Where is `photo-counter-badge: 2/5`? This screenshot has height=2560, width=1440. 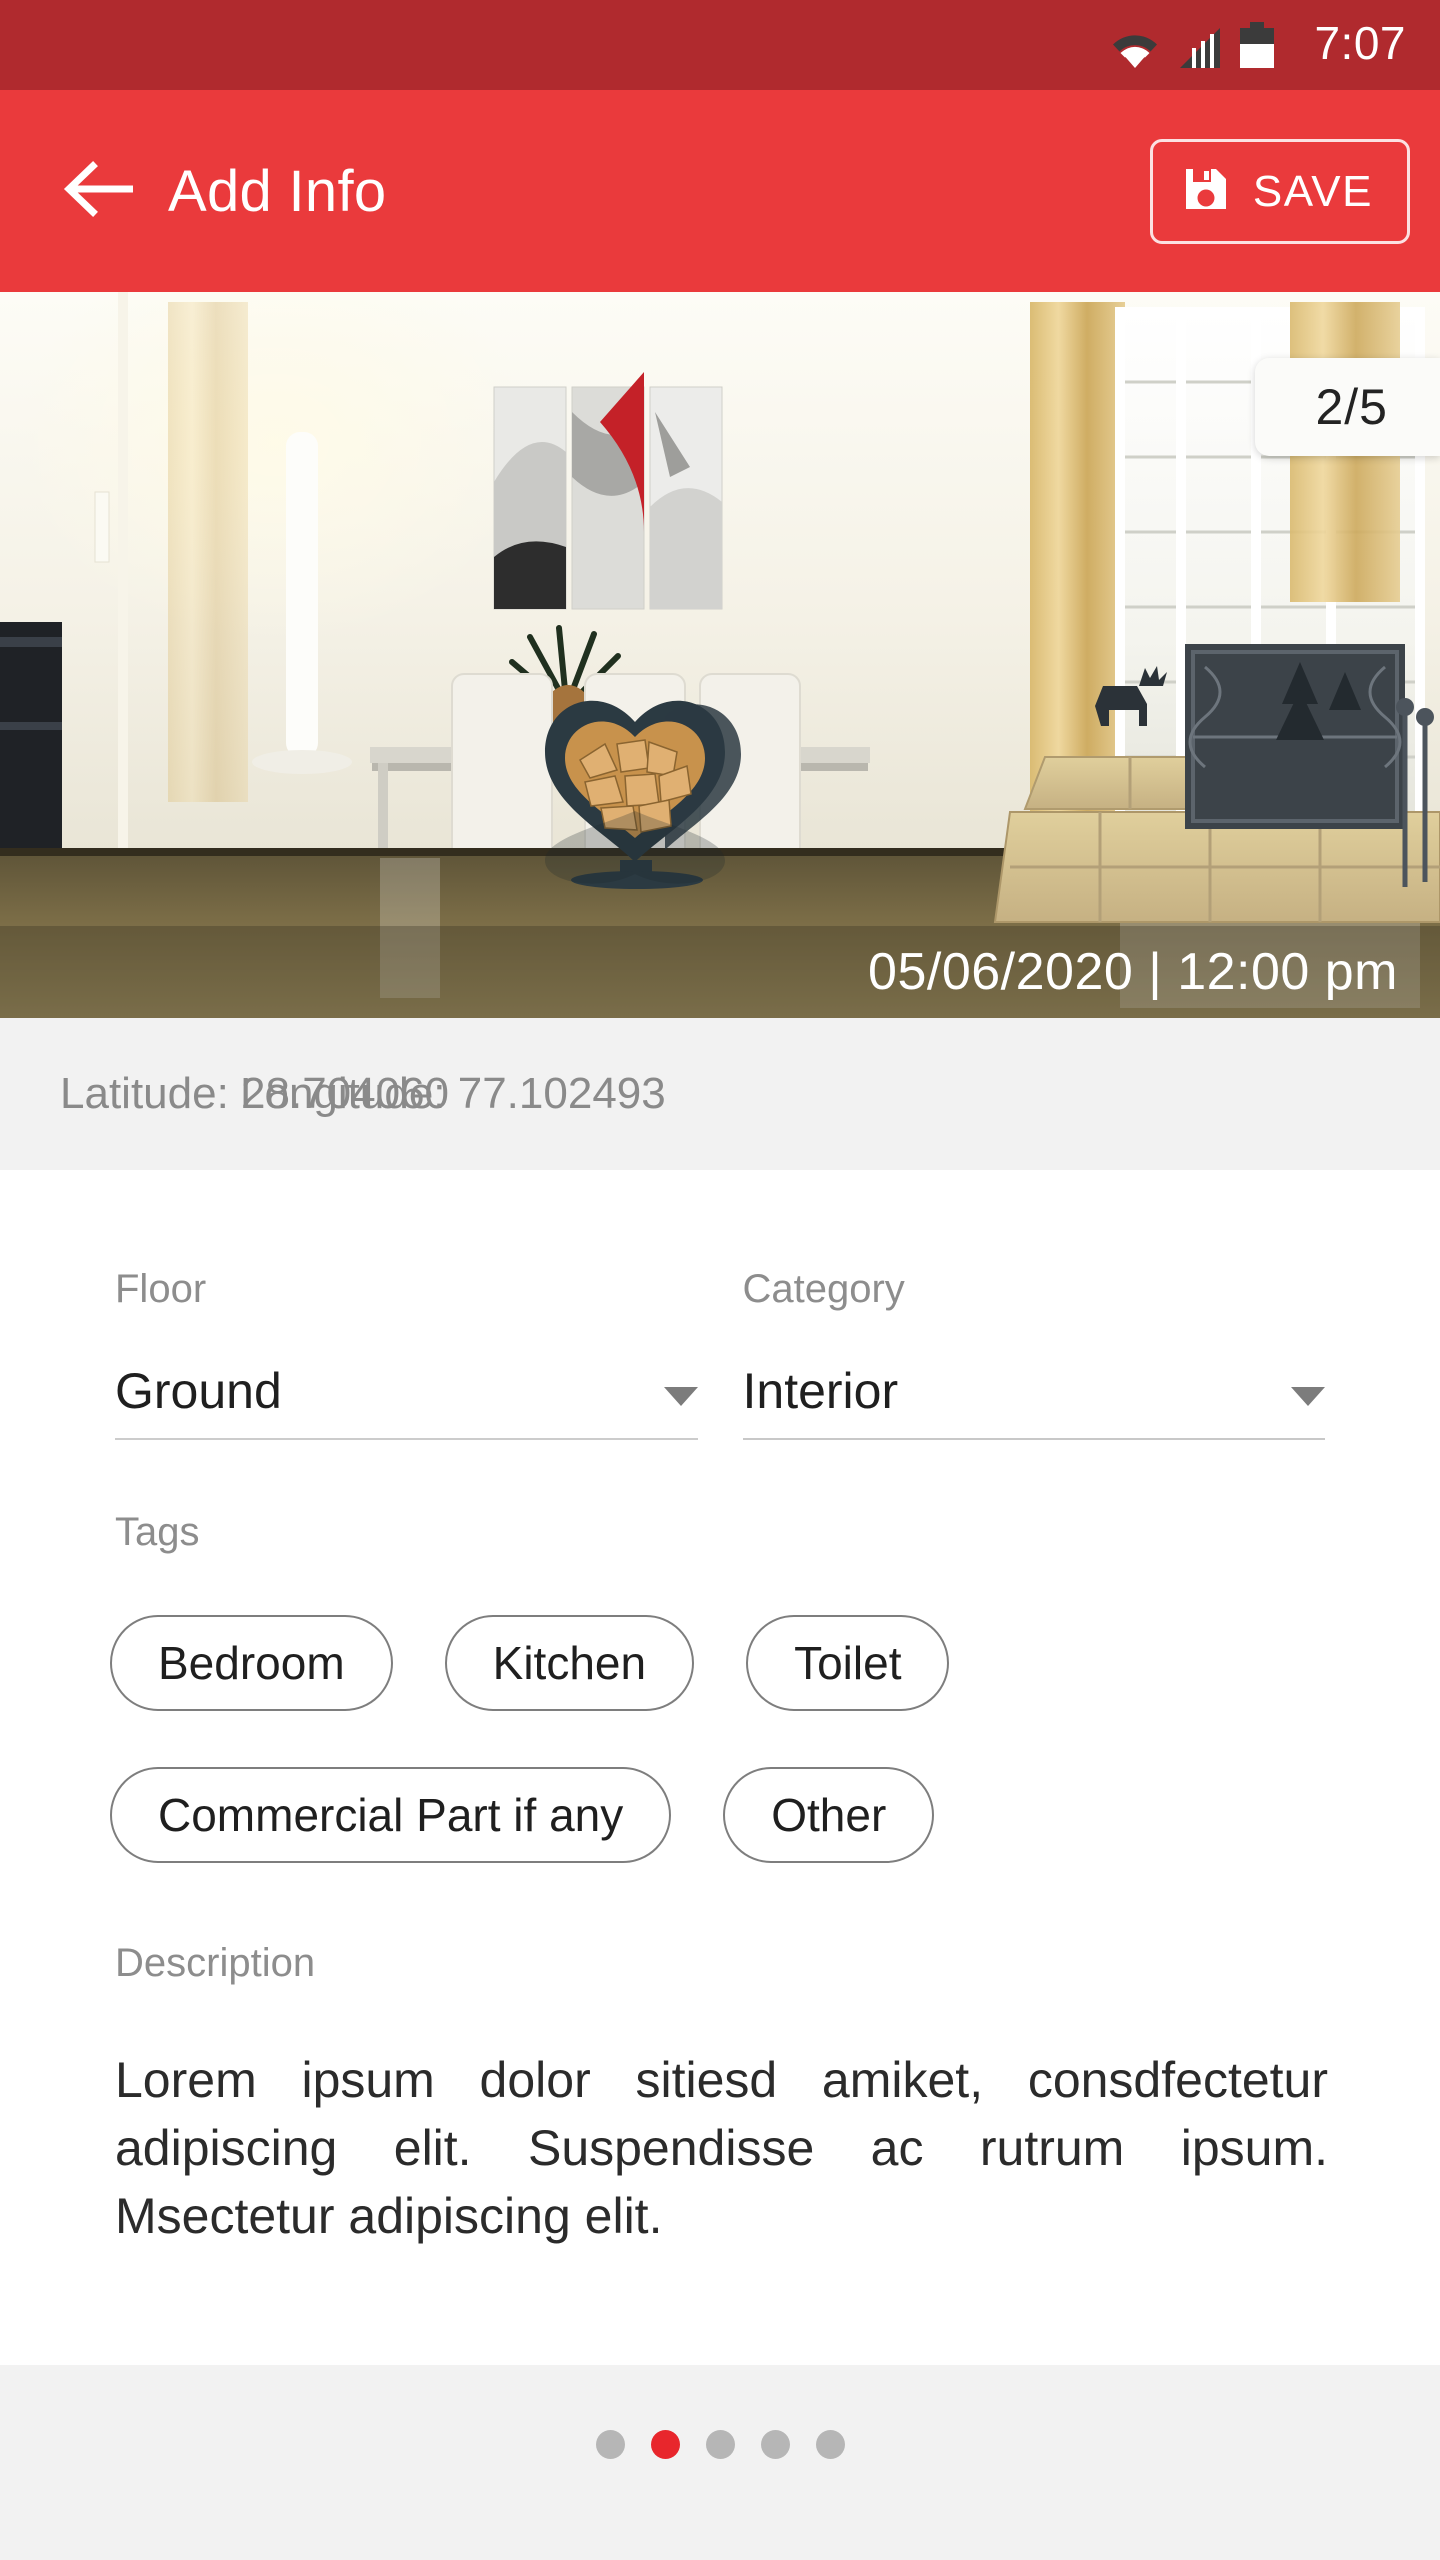 photo-counter-badge: 2/5 is located at coordinates (1347, 407).